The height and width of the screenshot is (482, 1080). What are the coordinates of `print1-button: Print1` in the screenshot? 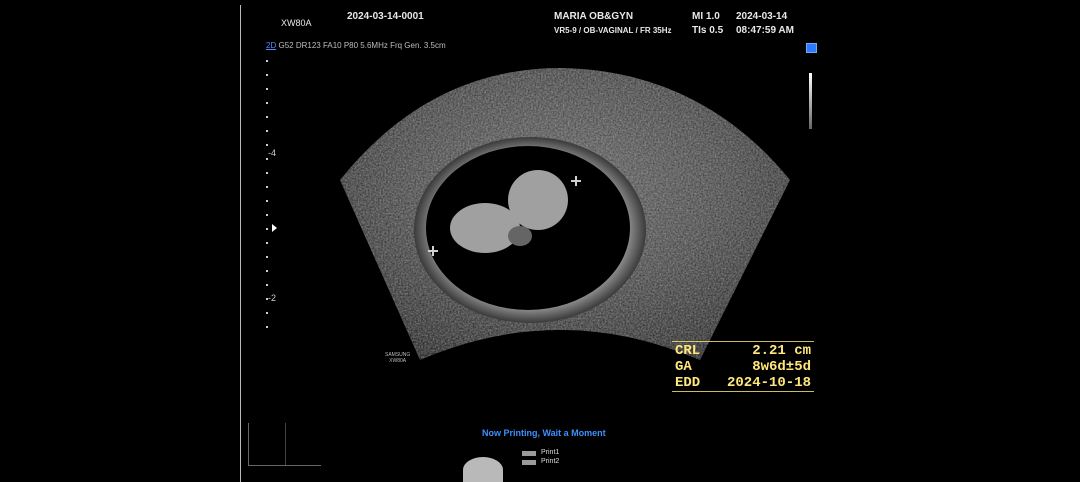 It's located at (550, 452).